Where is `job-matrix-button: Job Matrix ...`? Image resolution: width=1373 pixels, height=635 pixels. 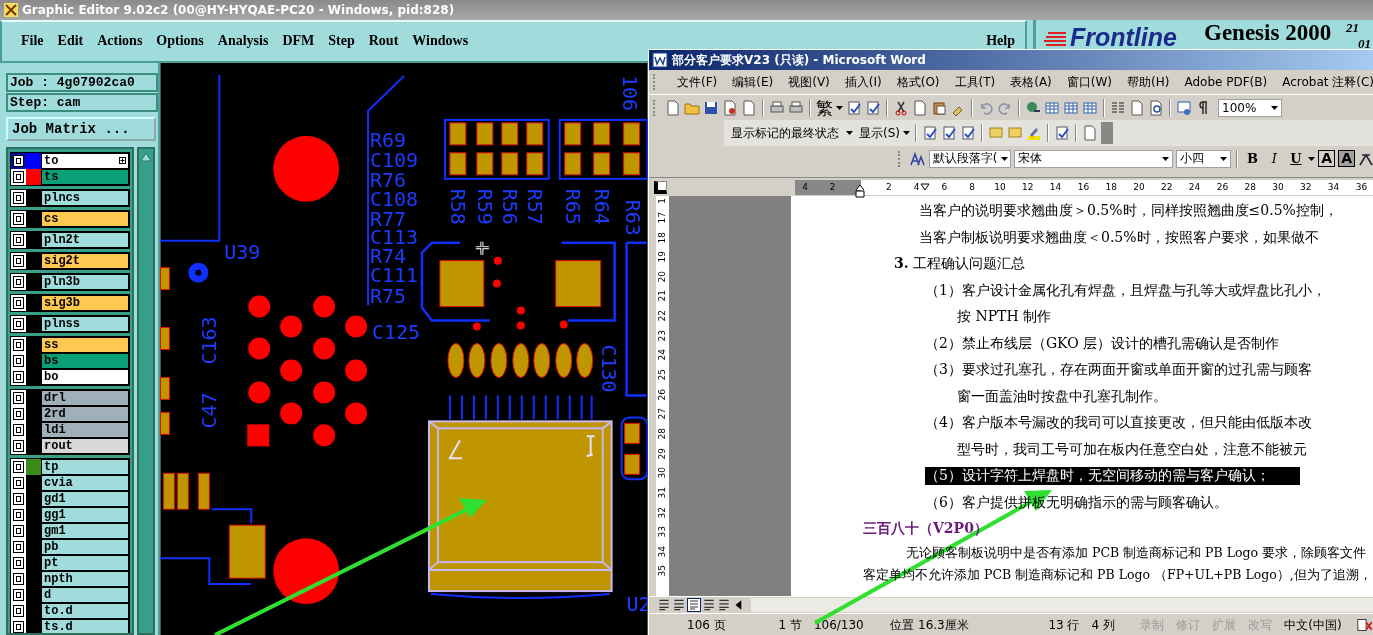
job-matrix-button: Job Matrix ... is located at coordinates (81, 129).